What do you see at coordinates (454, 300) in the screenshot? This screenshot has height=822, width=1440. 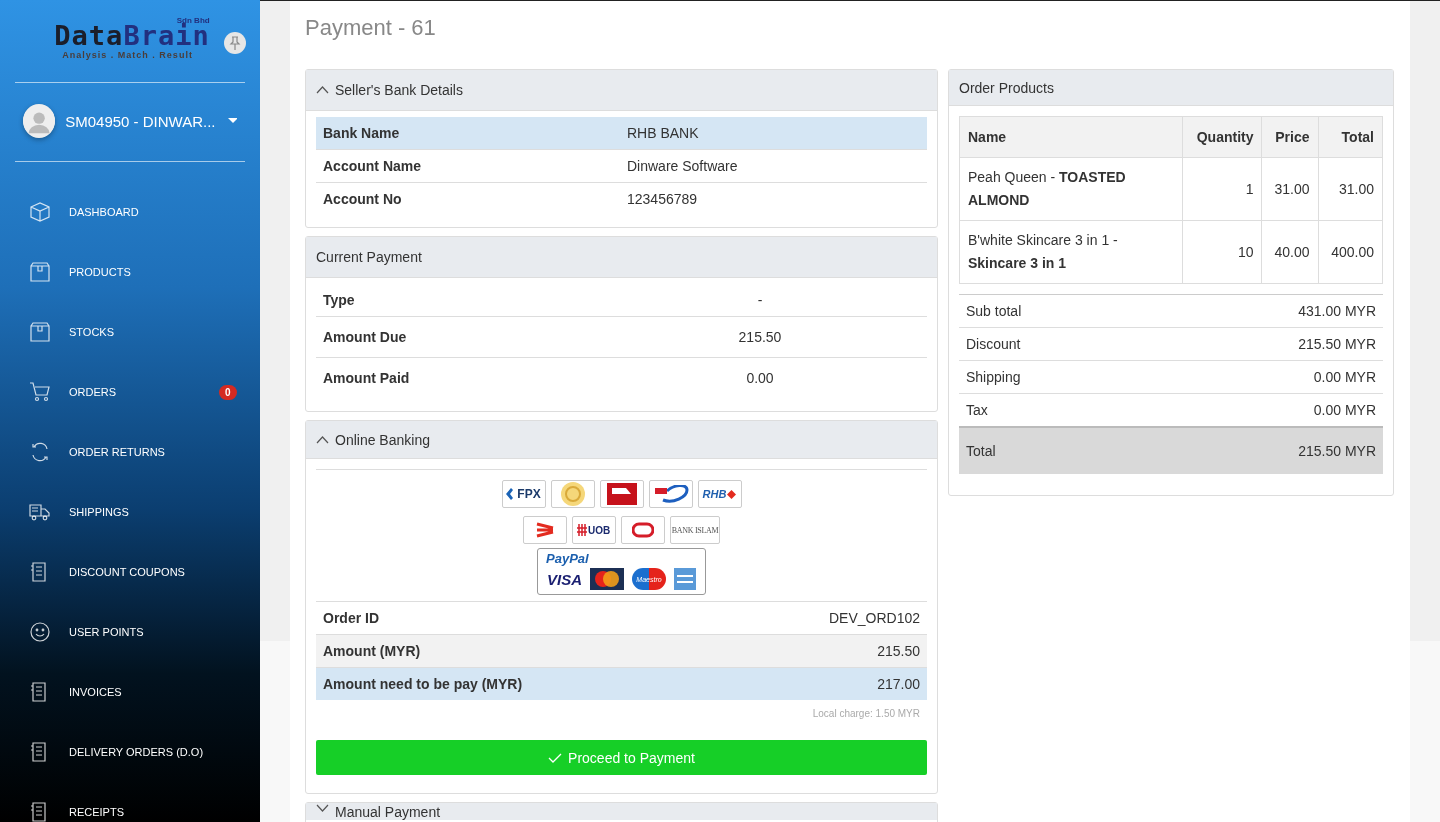 I see `field-label: Type` at bounding box center [454, 300].